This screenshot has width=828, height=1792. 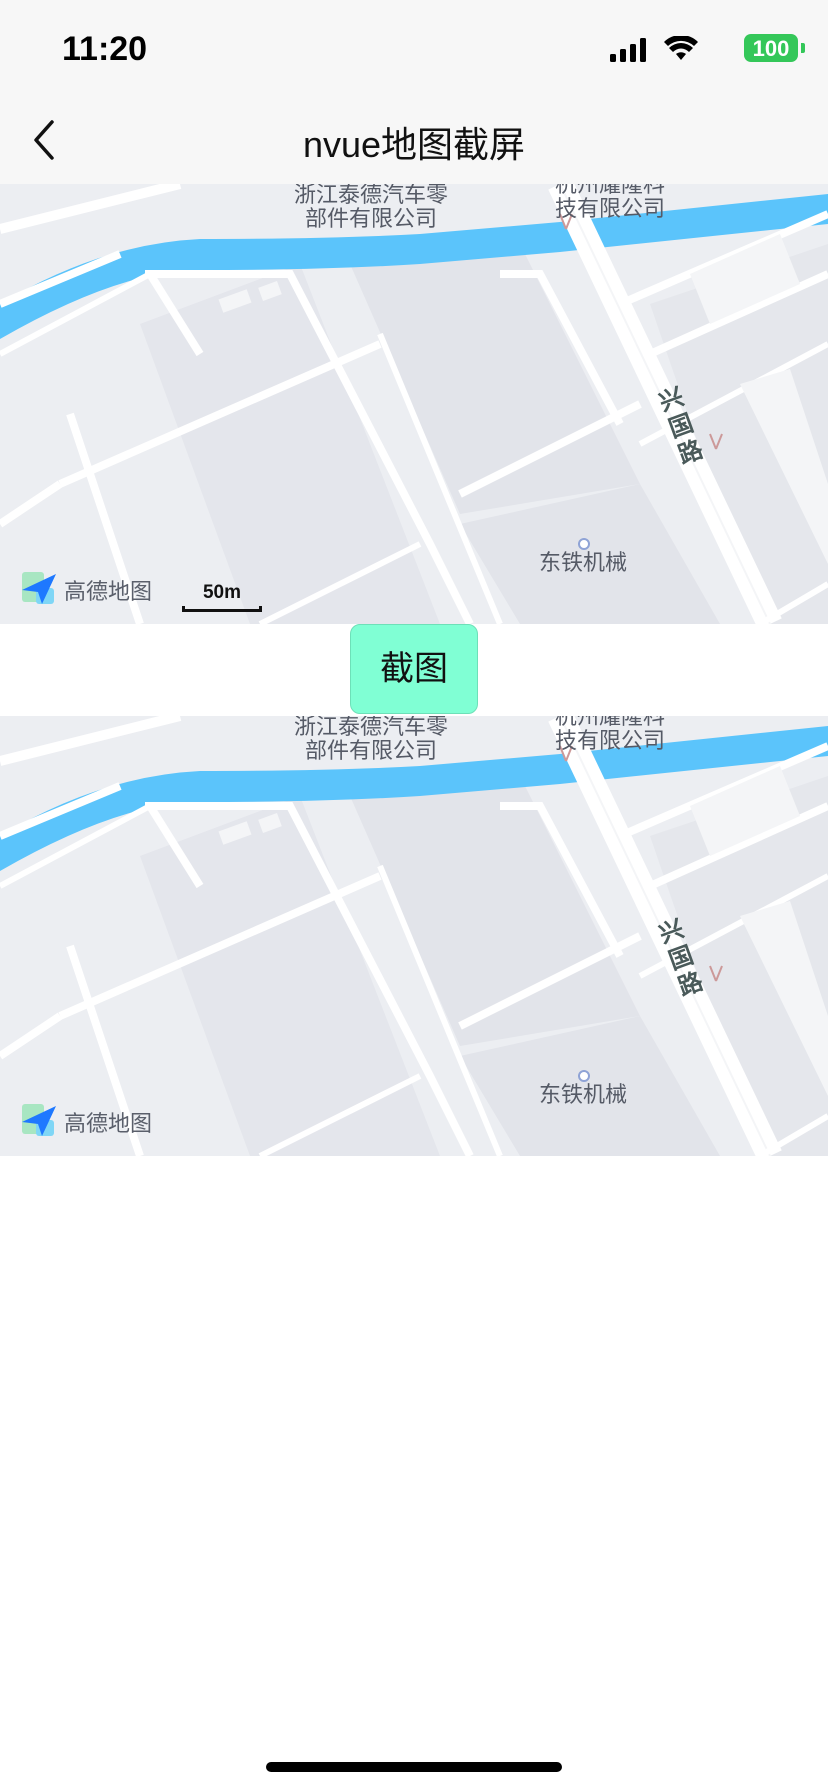 I want to click on status-icons: 100, so click(x=701, y=49).